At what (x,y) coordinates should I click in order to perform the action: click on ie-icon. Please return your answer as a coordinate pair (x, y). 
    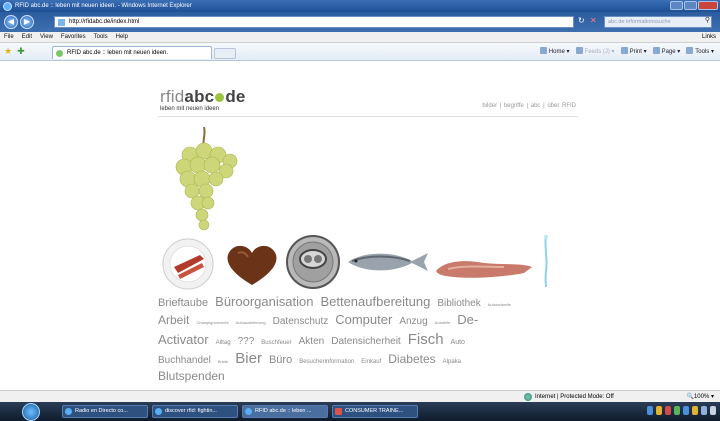
    Looking at the image, I should click on (158, 411).